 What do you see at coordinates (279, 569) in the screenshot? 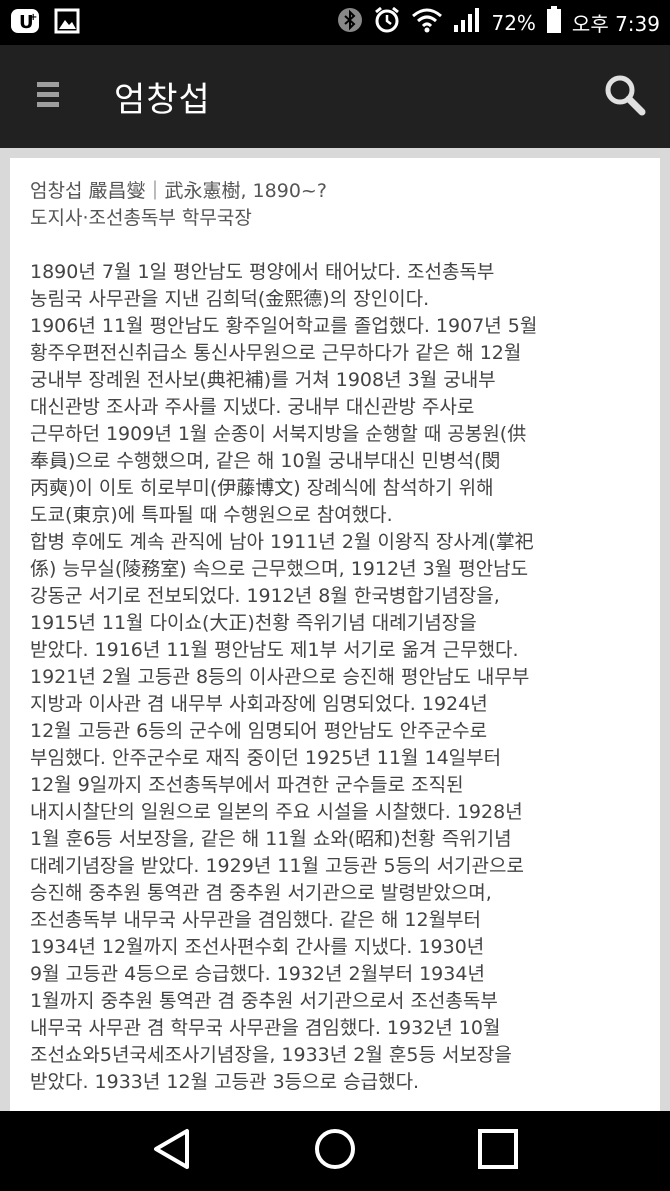
I see `article-line: 係) 능무실(陵務室) 속으로 근무했으며, 1912년 3월 평안남도` at bounding box center [279, 569].